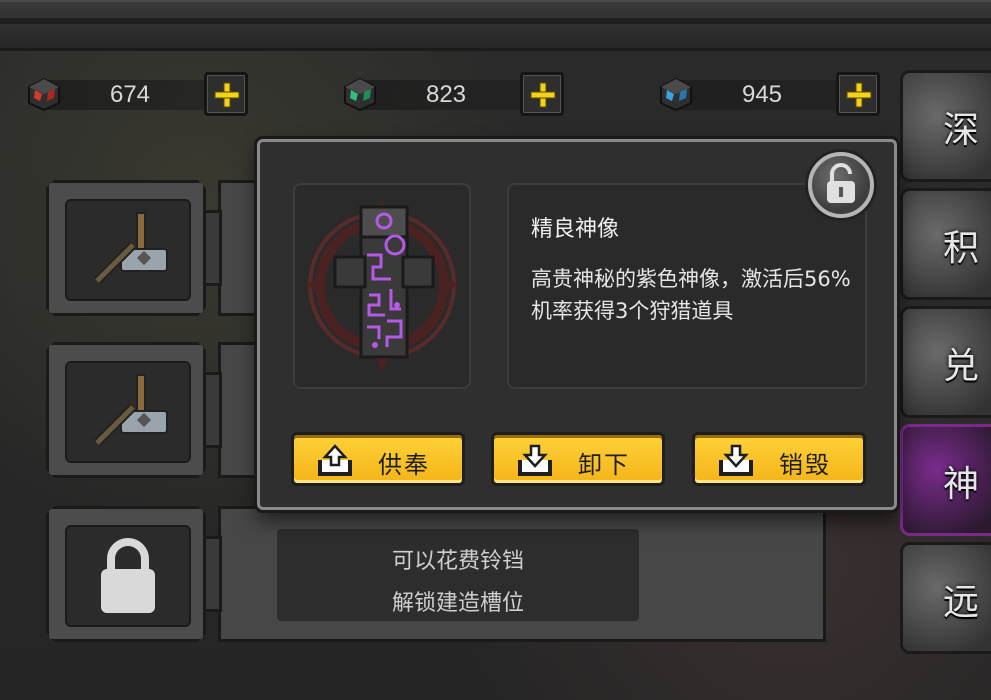 Image resolution: width=991 pixels, height=700 pixels. Describe the element at coordinates (457, 603) in the screenshot. I see `locked-slot-text-line2: 解锁建造槽位` at that location.